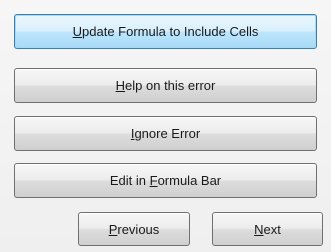 This screenshot has width=331, height=252. I want to click on help-on-error-button: Help on this error, so click(165, 85).